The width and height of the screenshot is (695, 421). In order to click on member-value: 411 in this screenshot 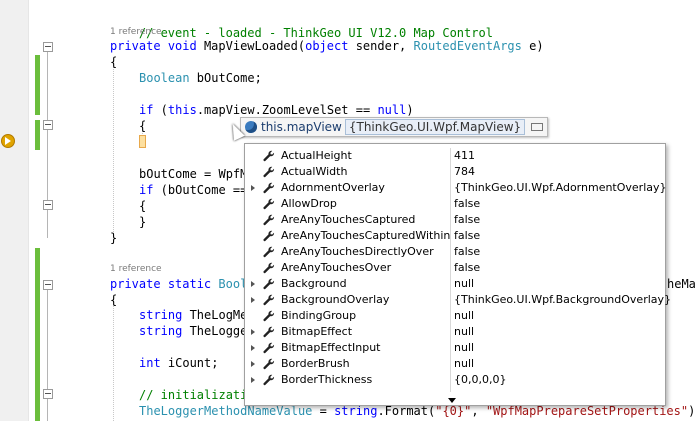, I will do `click(464, 156)`.